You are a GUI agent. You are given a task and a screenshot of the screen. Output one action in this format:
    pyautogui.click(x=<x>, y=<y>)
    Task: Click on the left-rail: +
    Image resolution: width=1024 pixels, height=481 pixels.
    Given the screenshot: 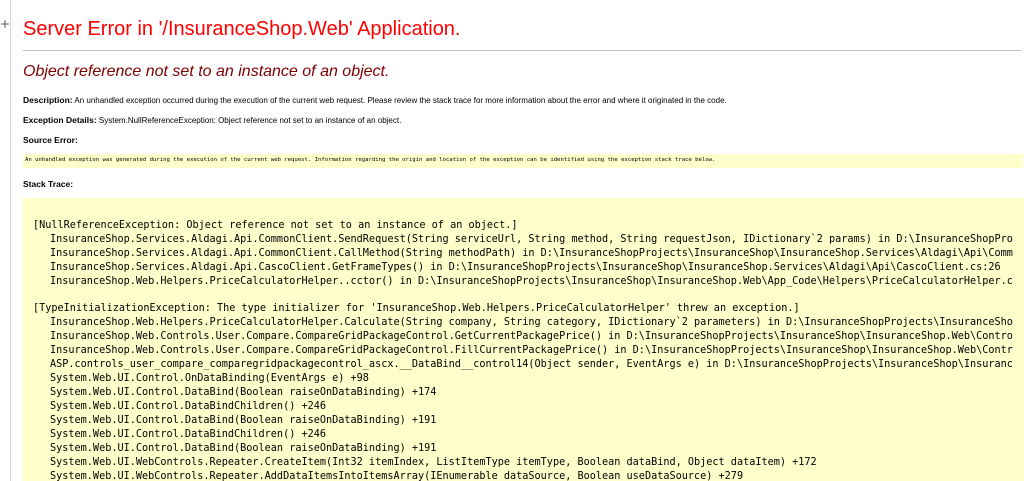 What is the action you would take?
    pyautogui.click(x=5, y=240)
    